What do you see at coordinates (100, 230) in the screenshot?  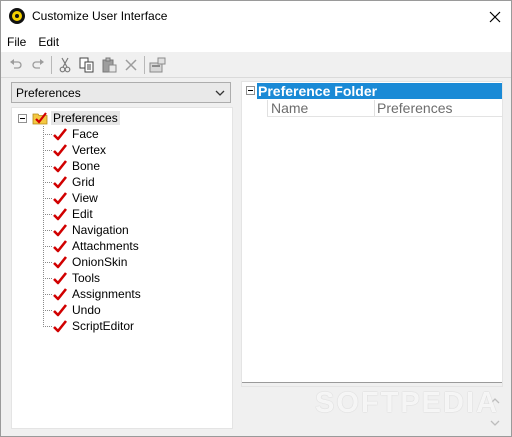 I see `tree-item-label: Navigation` at bounding box center [100, 230].